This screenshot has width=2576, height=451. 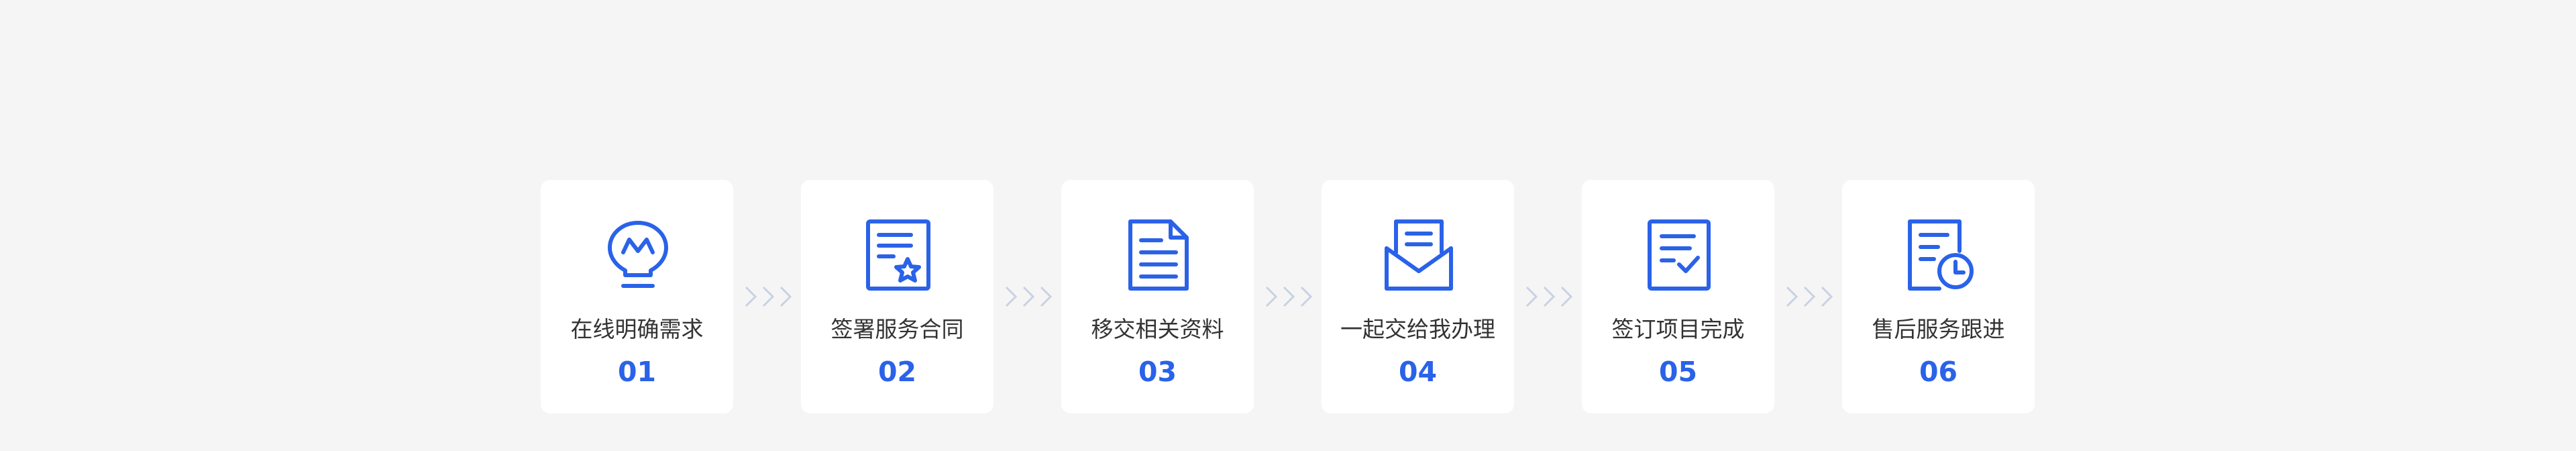 I want to click on step-number: 02, so click(x=897, y=372).